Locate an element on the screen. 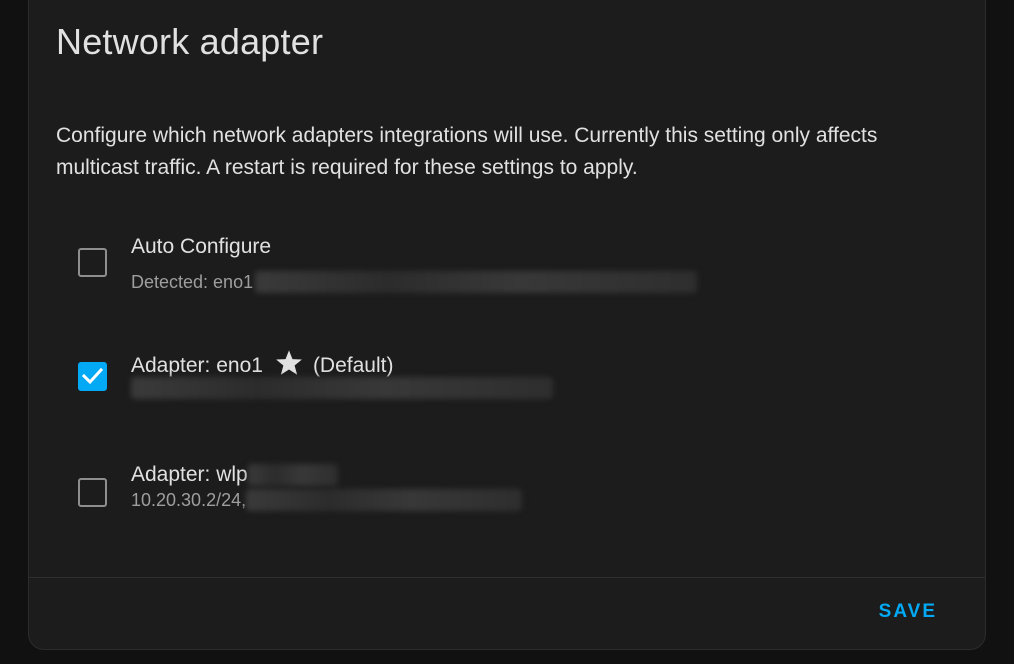  save-button: SAVE is located at coordinates (908, 612).